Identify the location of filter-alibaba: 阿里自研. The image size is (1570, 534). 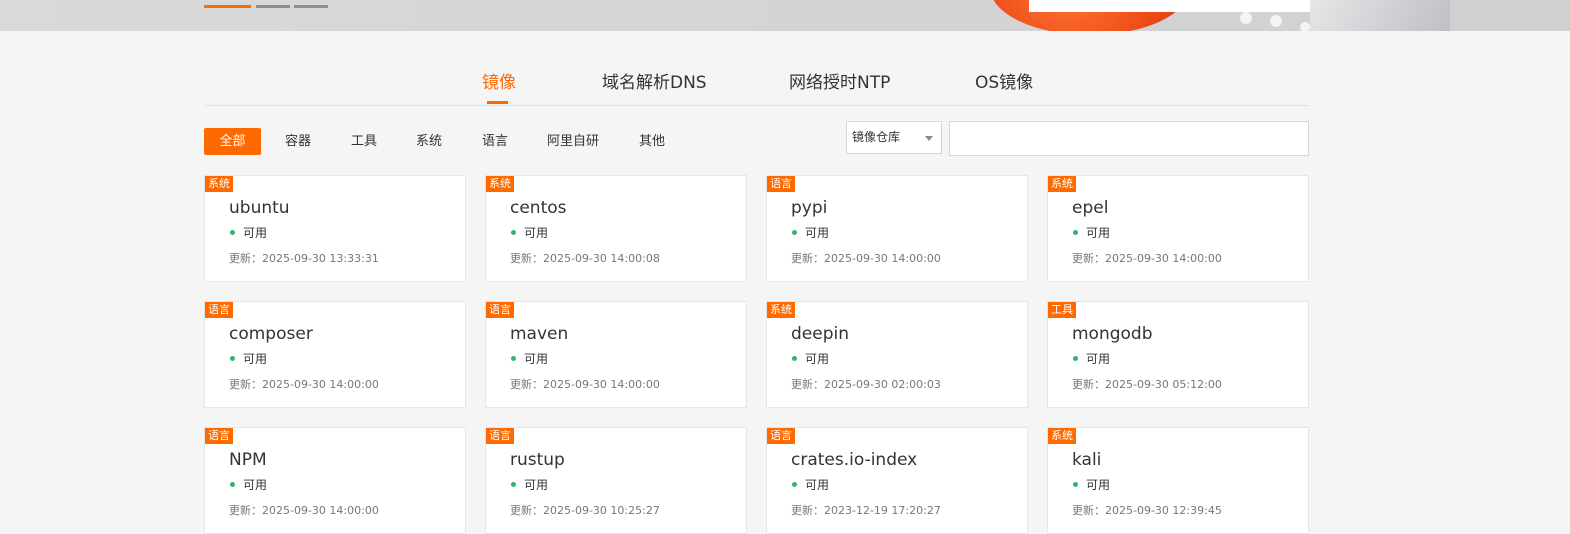
(573, 141).